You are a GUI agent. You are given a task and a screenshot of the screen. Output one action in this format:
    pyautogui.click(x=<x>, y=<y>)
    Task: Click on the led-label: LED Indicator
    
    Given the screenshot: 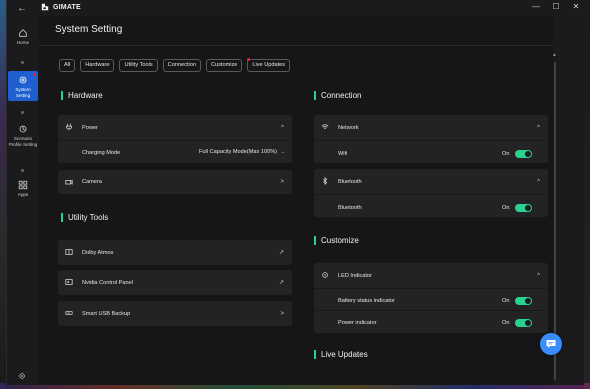 What is the action you would take?
    pyautogui.click(x=355, y=275)
    